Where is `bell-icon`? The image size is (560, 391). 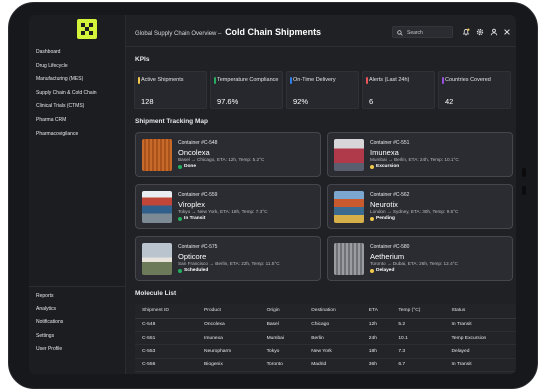
bell-icon is located at coordinates (466, 32).